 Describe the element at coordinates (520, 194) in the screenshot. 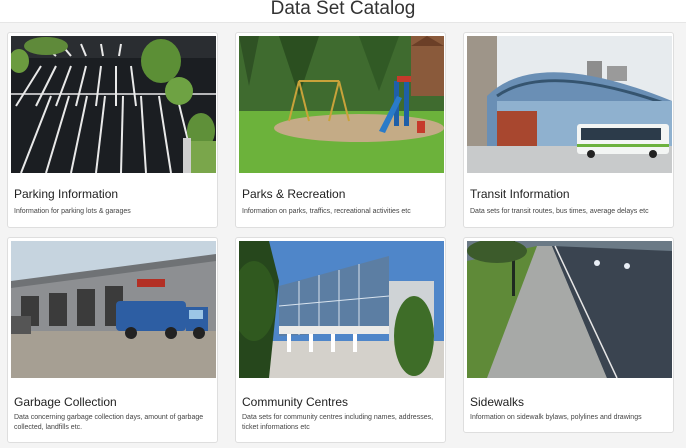

I see `card-title: Transit Information` at that location.